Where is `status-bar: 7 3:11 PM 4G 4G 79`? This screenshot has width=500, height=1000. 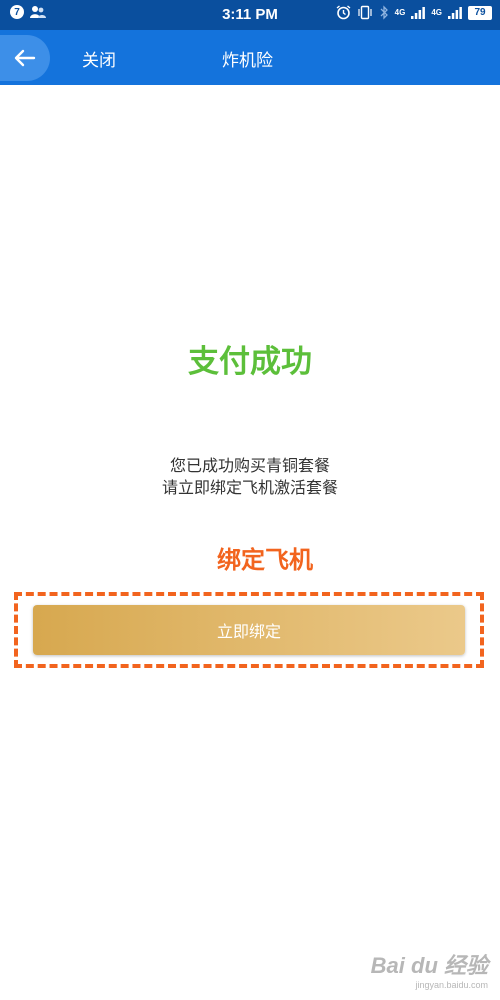
status-bar: 7 3:11 PM 4G 4G 79 is located at coordinates (250, 15).